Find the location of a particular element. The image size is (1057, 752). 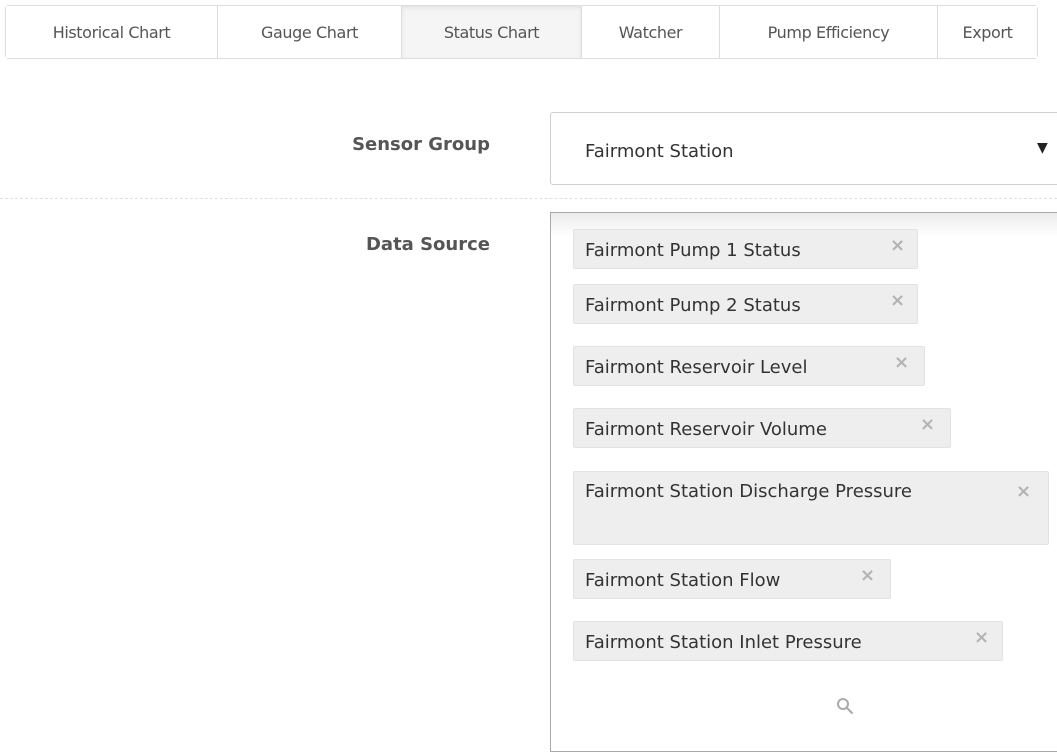

chip-label: Fairmont Station Discharge Pressure is located at coordinates (749, 491).